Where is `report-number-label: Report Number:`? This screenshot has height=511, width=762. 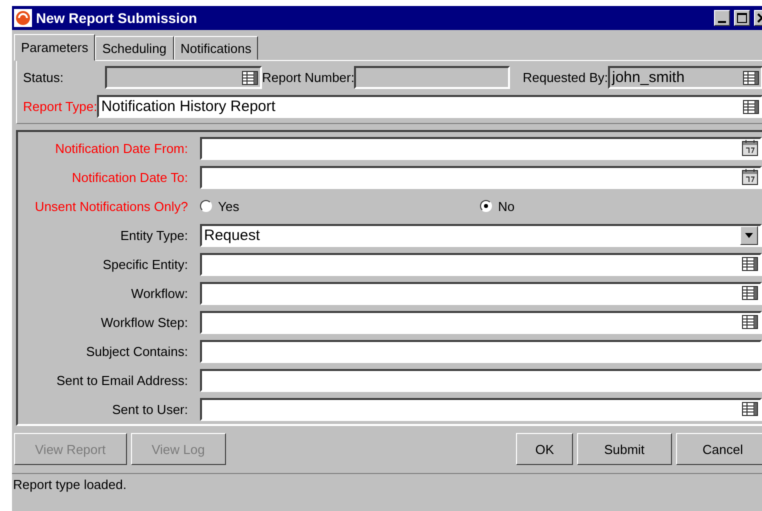
report-number-label: Report Number: is located at coordinates (308, 77).